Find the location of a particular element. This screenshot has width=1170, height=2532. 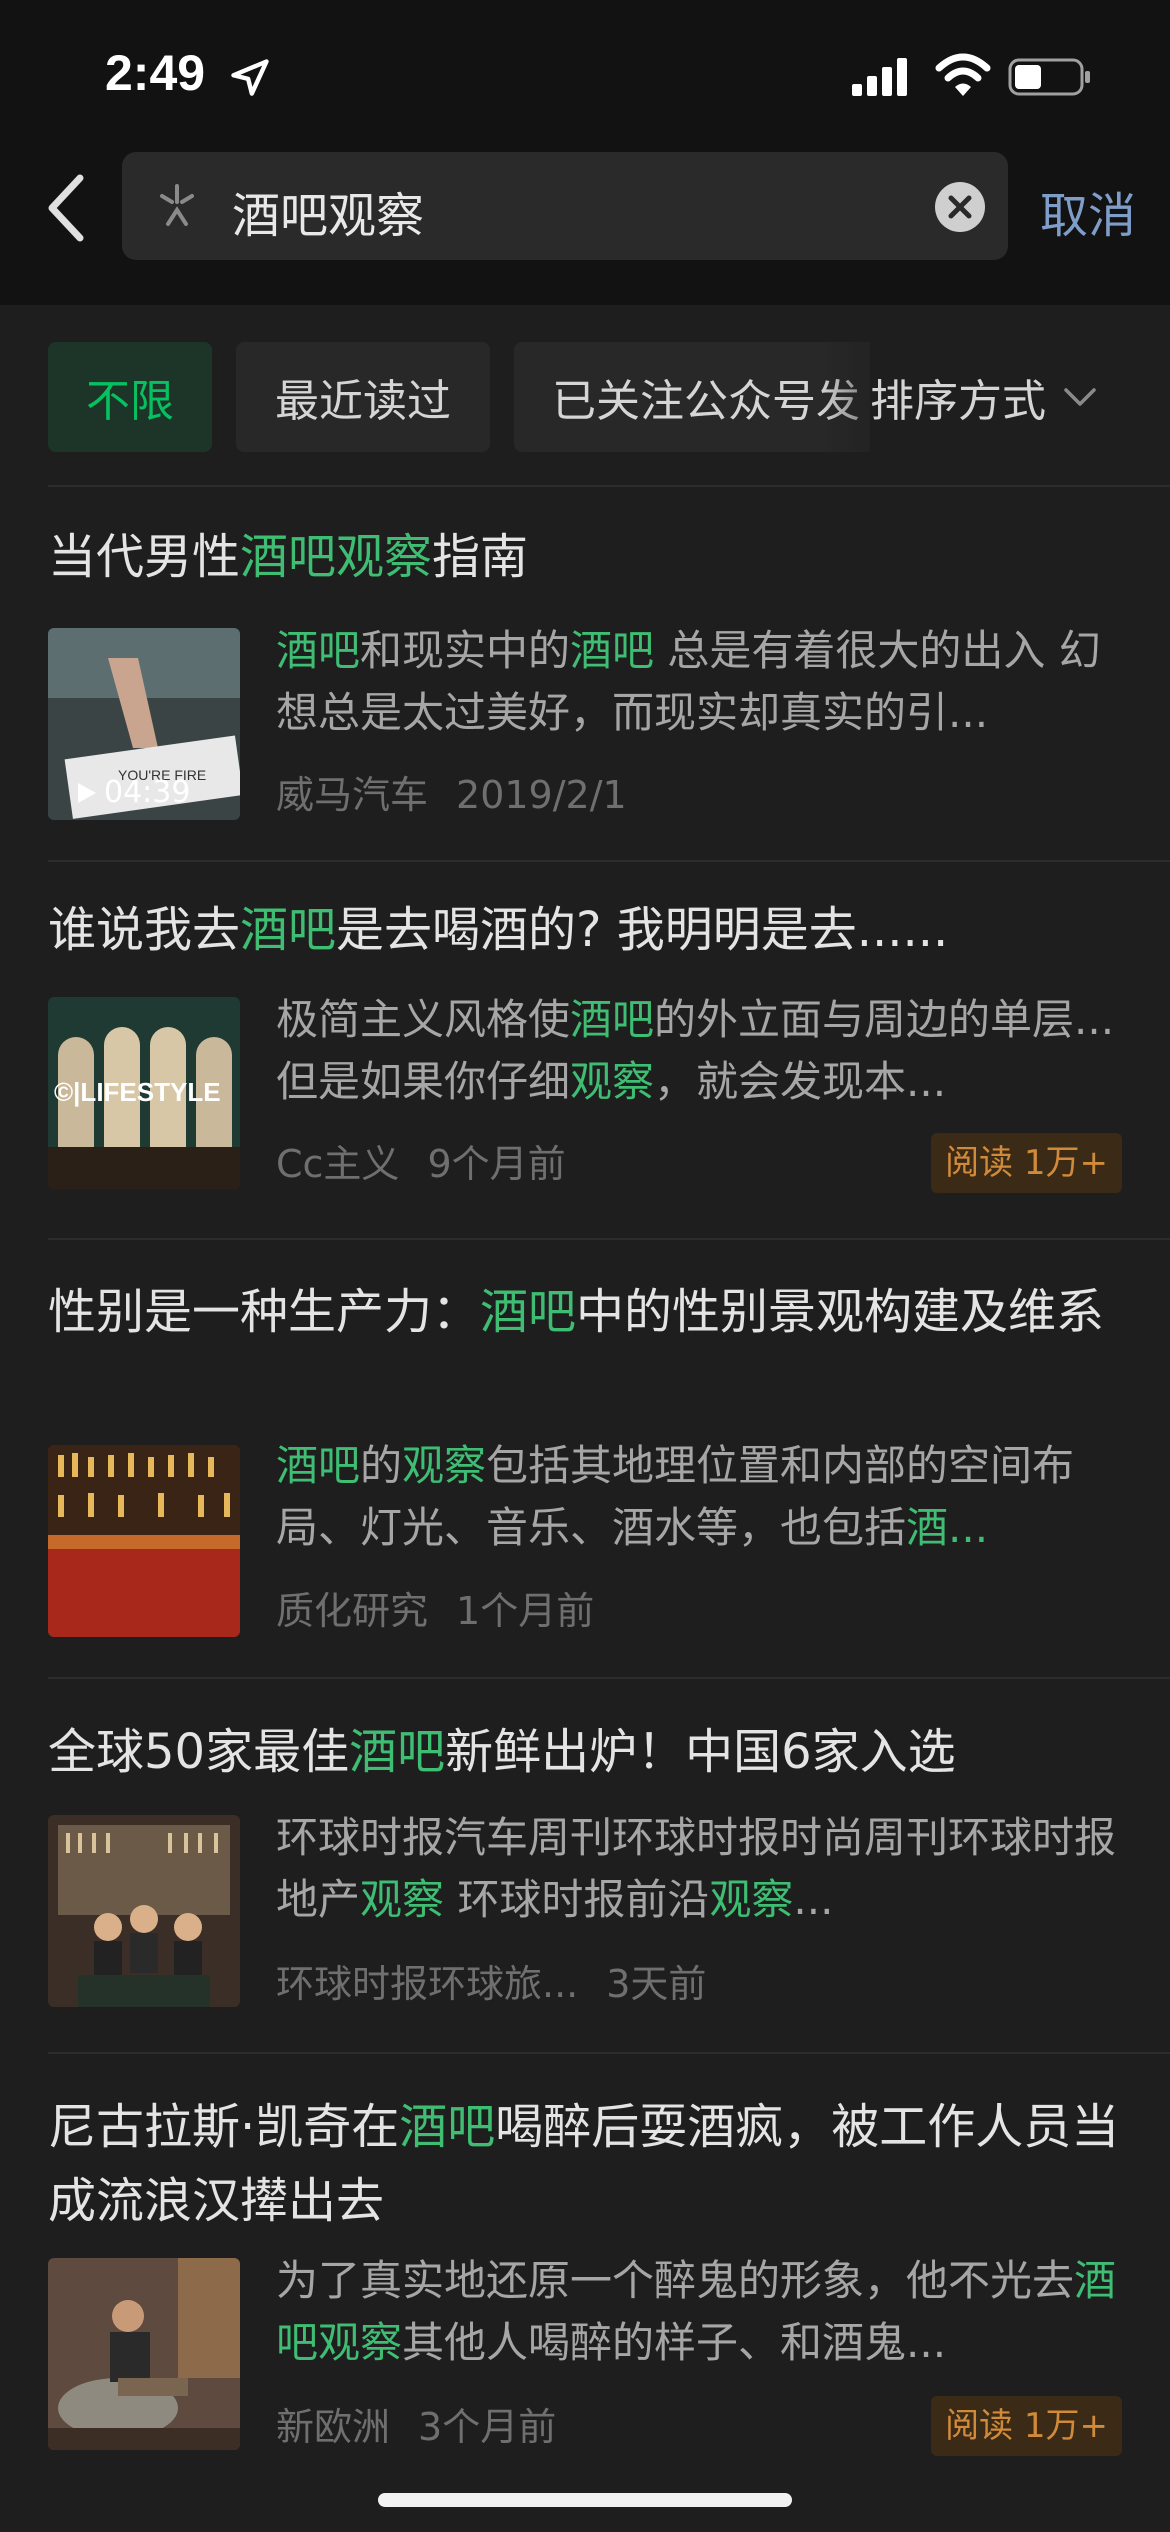

result-date: 2019/2/1 is located at coordinates (541, 795).